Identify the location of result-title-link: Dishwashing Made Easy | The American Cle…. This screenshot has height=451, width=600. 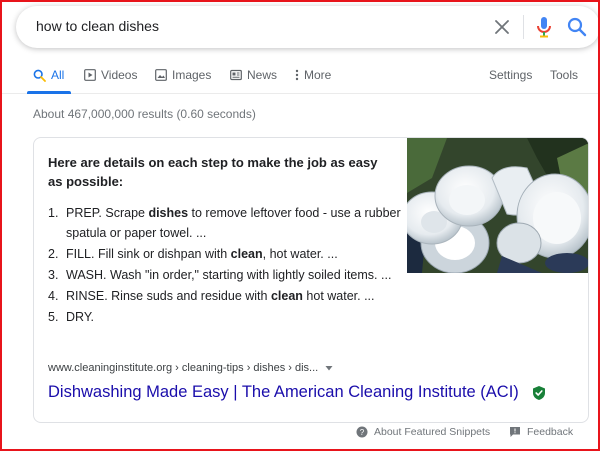
(283, 392).